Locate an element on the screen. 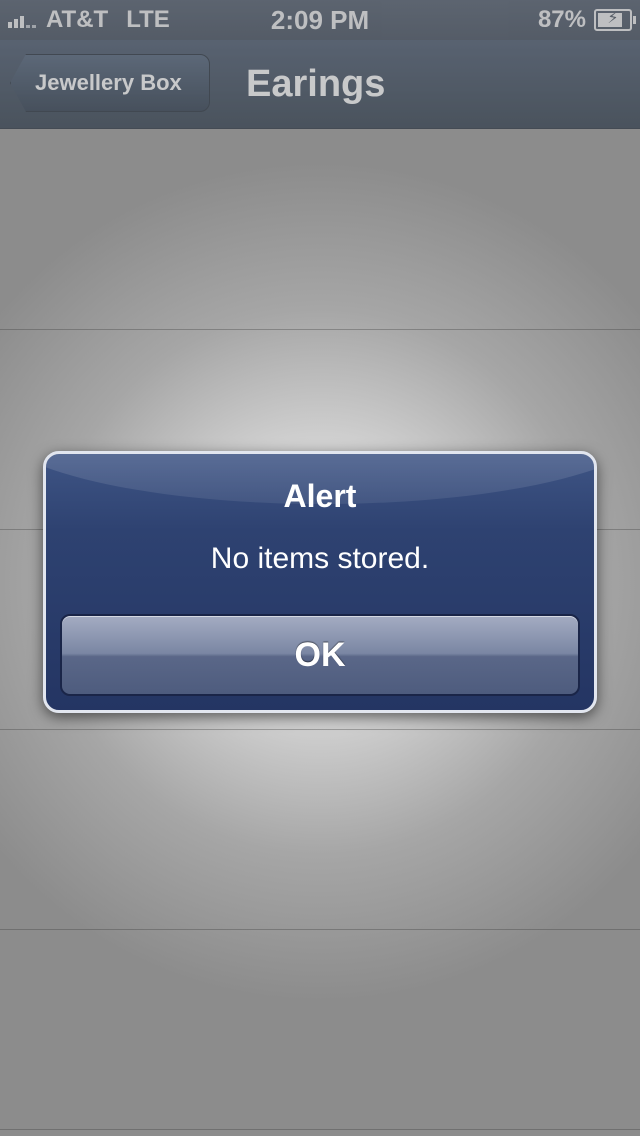  back-button-label: Jewellery Box is located at coordinates (108, 82).